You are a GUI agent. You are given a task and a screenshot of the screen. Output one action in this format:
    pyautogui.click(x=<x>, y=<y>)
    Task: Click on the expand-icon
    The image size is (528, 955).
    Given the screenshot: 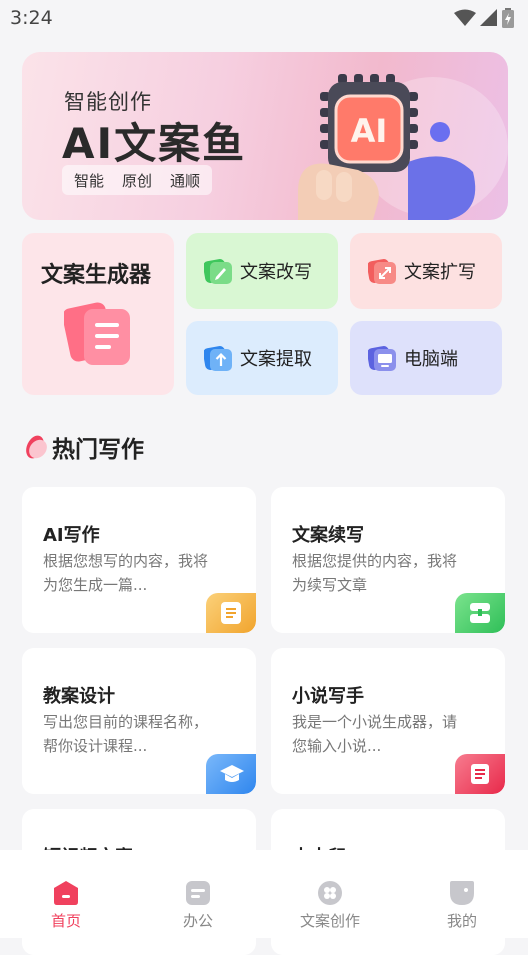 What is the action you would take?
    pyautogui.click(x=382, y=271)
    